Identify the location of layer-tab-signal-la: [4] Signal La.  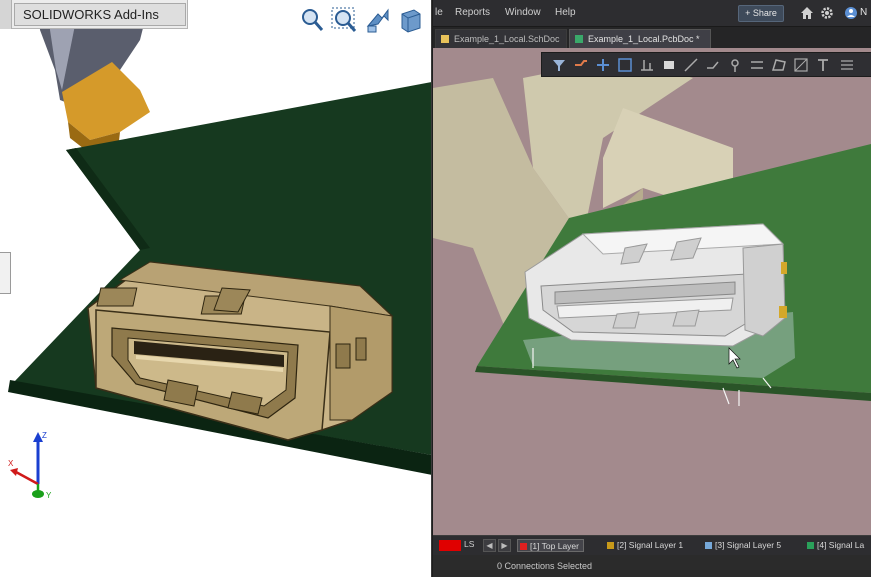
(834, 545).